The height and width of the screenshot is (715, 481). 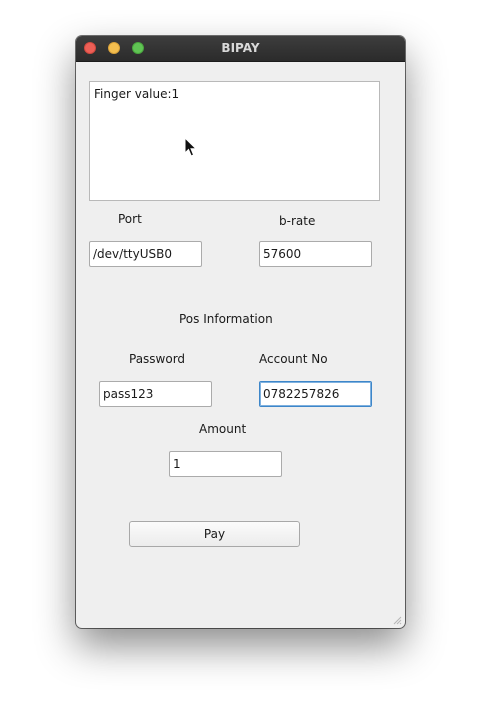 What do you see at coordinates (293, 359) in the screenshot?
I see `account-no-label: Account No` at bounding box center [293, 359].